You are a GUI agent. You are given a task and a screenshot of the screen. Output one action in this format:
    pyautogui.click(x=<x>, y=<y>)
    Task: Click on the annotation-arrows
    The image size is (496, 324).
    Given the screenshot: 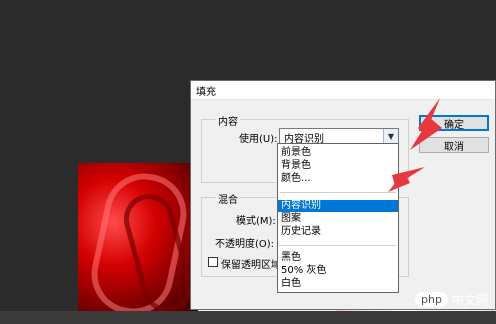 What is the action you would take?
    pyautogui.click(x=415, y=145)
    